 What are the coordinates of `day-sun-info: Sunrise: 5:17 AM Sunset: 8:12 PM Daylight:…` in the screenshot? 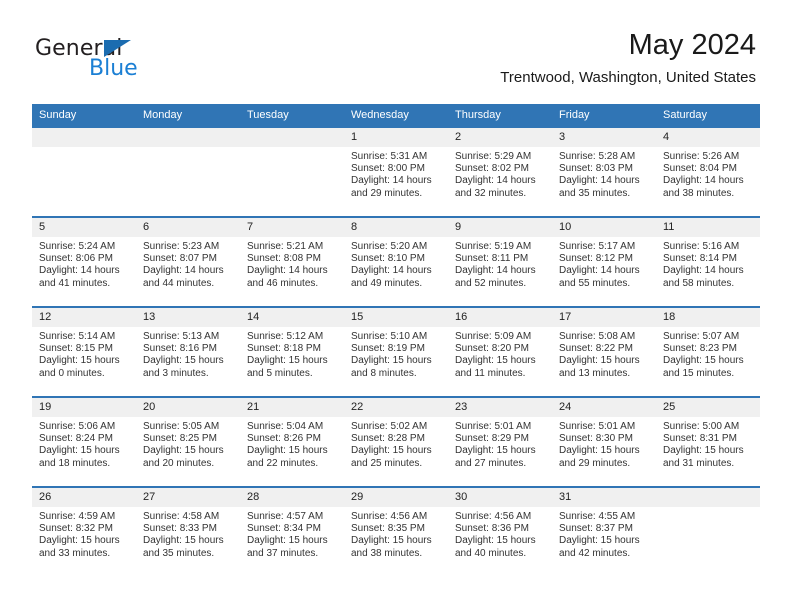 It's located at (604, 263).